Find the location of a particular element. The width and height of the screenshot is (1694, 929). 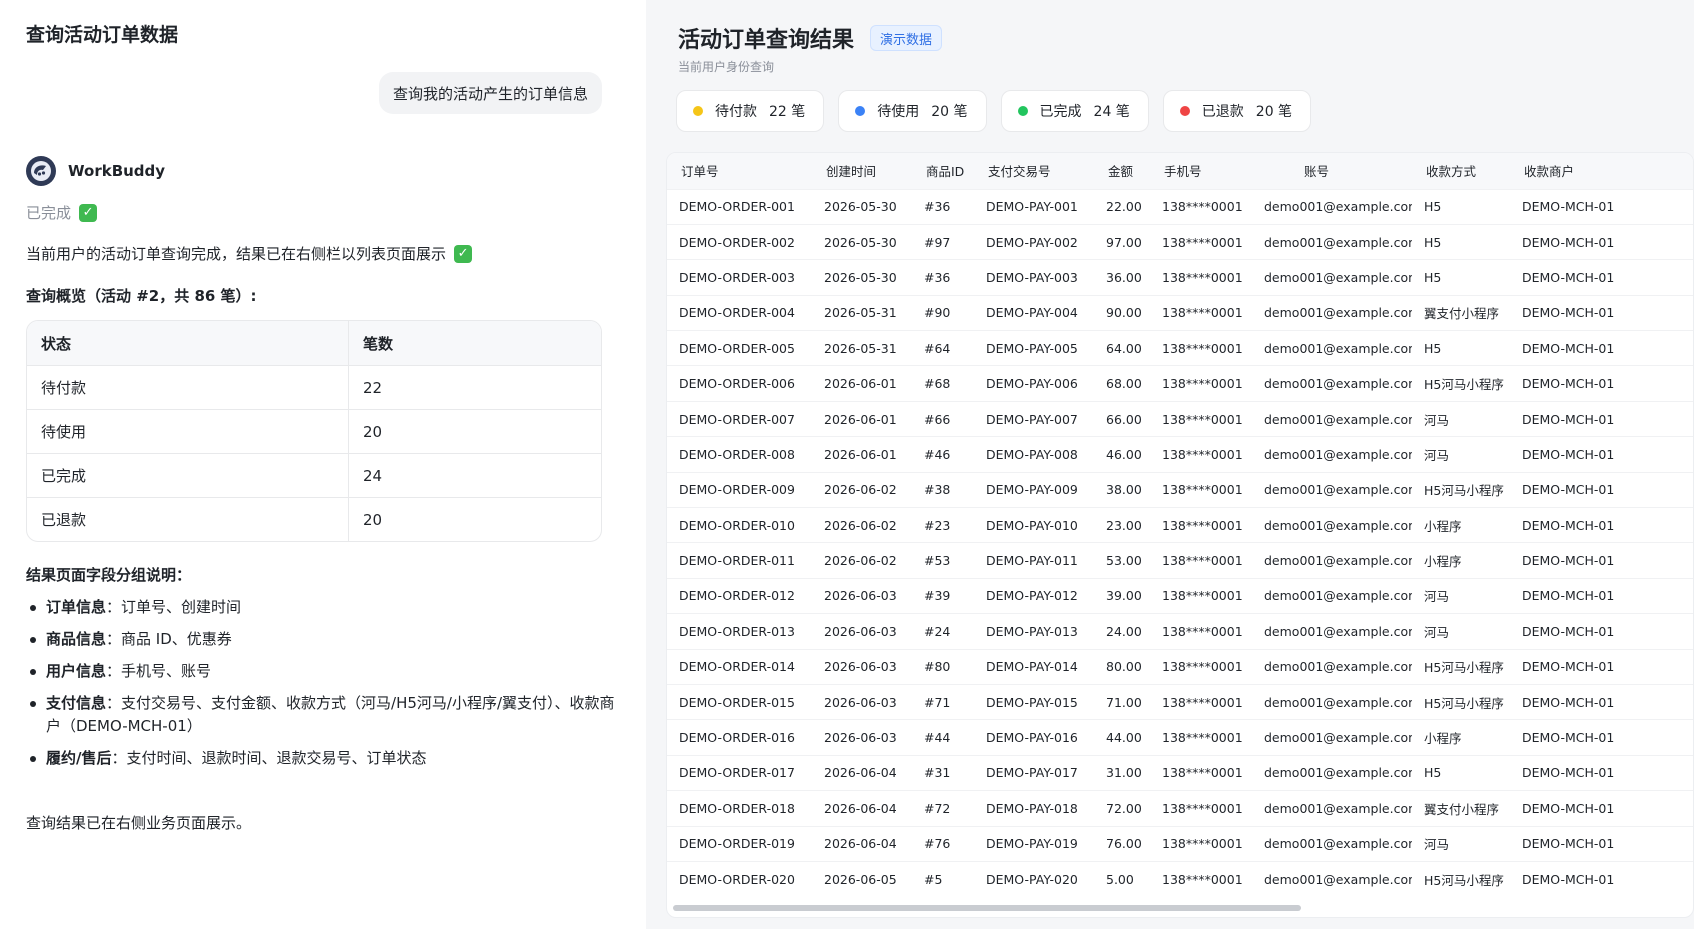

list-item: 履约/售后：支付时间、退款时间、退款交易号、订单状态 is located at coordinates (321, 758).